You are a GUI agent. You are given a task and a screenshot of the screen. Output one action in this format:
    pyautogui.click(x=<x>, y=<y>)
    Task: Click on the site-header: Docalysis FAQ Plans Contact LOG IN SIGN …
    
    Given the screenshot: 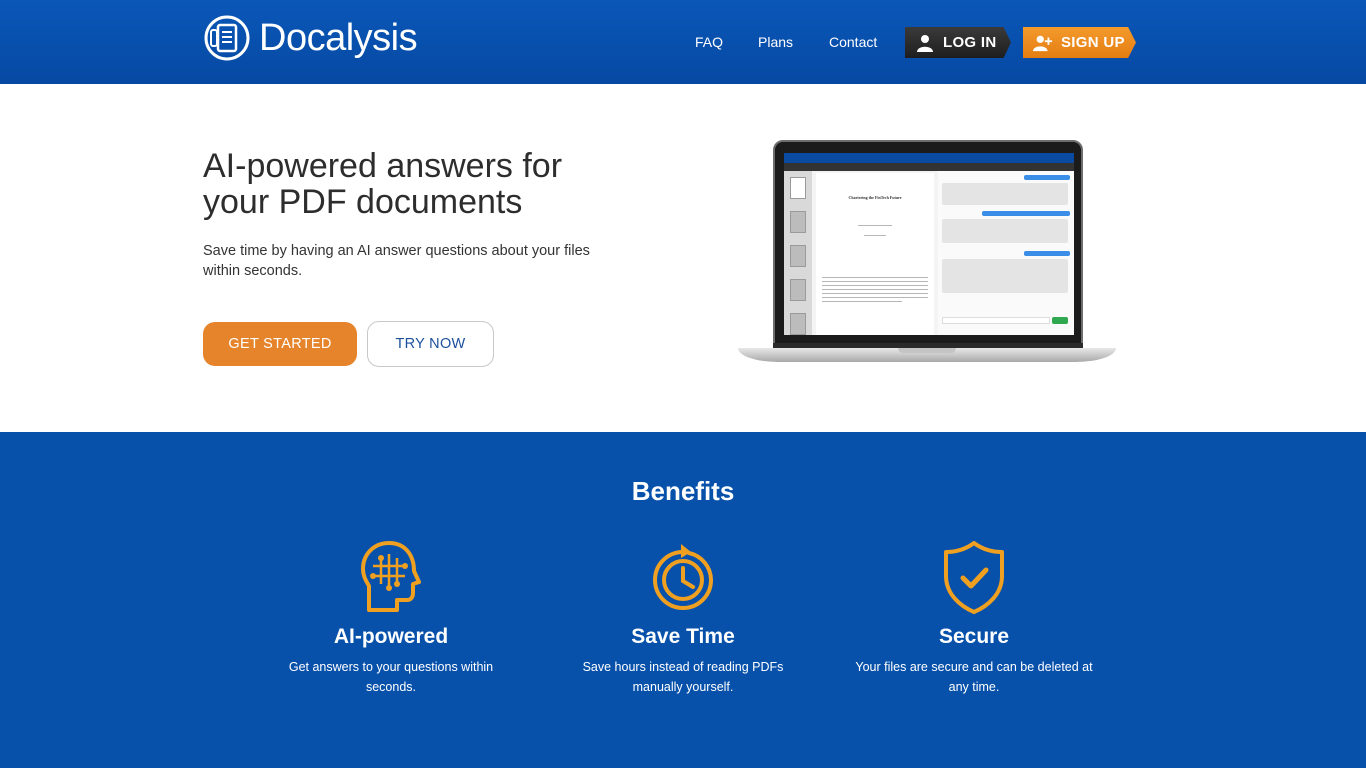 What is the action you would take?
    pyautogui.click(x=683, y=42)
    